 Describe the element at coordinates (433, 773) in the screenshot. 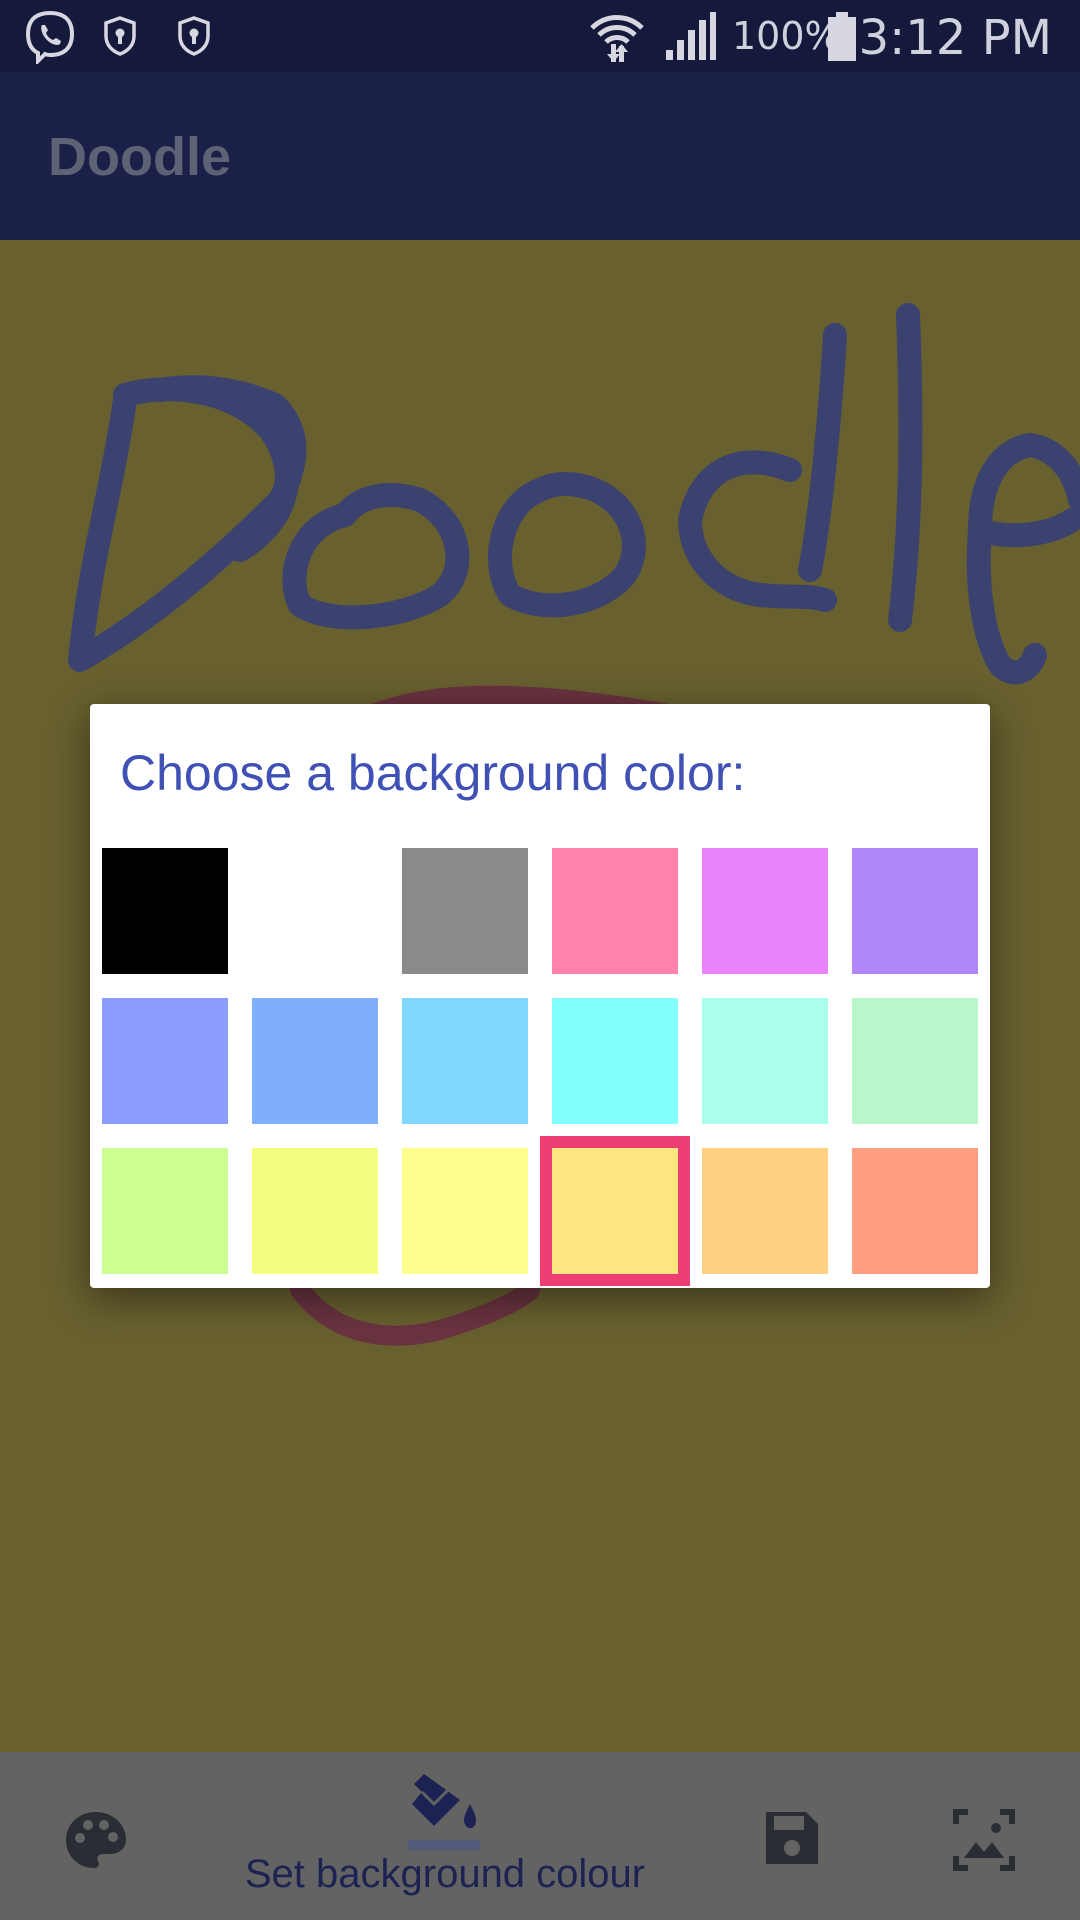

I see `dialog-title: Choose a background color:` at that location.